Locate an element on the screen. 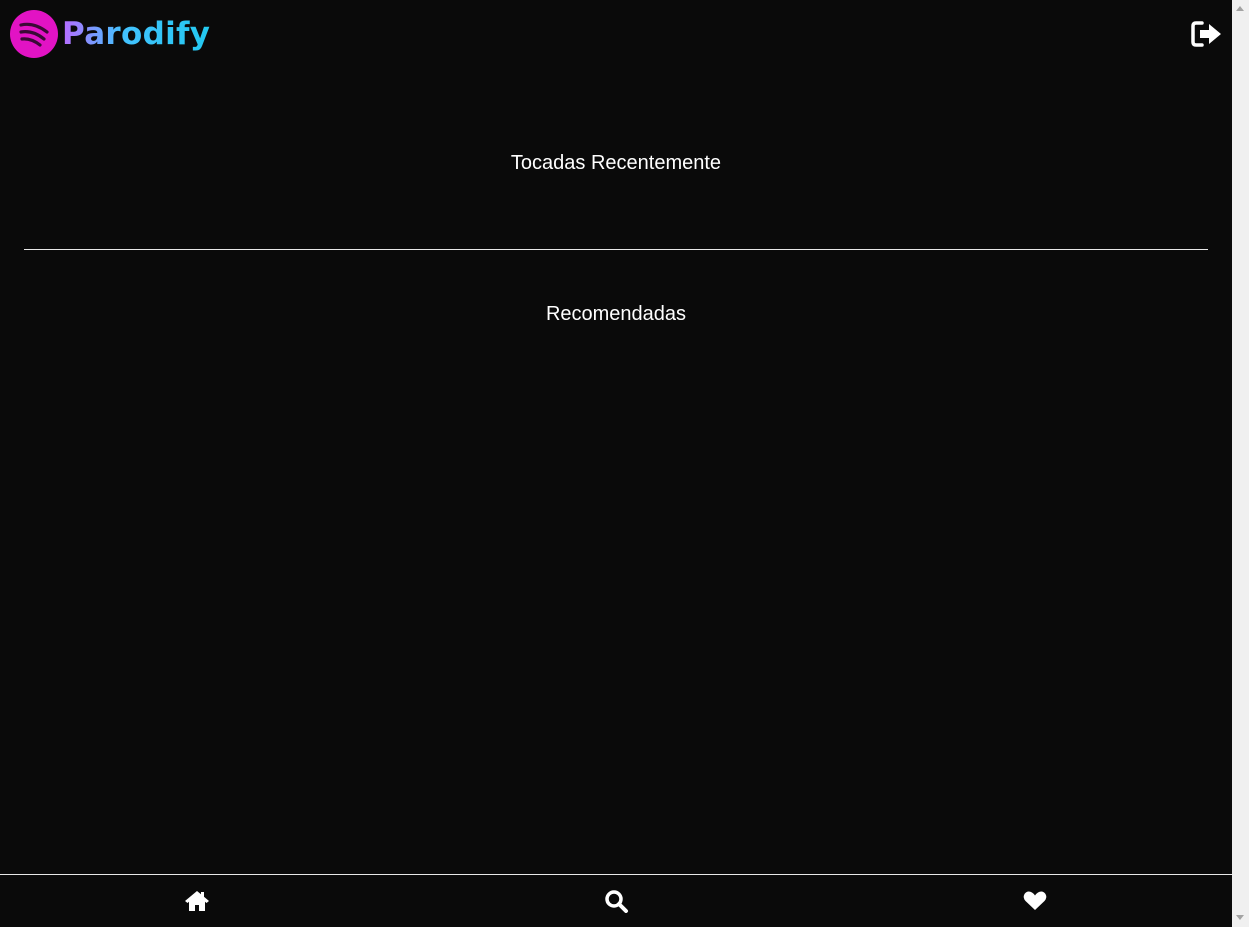 The height and width of the screenshot is (927, 1249). sign-out-icon is located at coordinates (1206, 34).